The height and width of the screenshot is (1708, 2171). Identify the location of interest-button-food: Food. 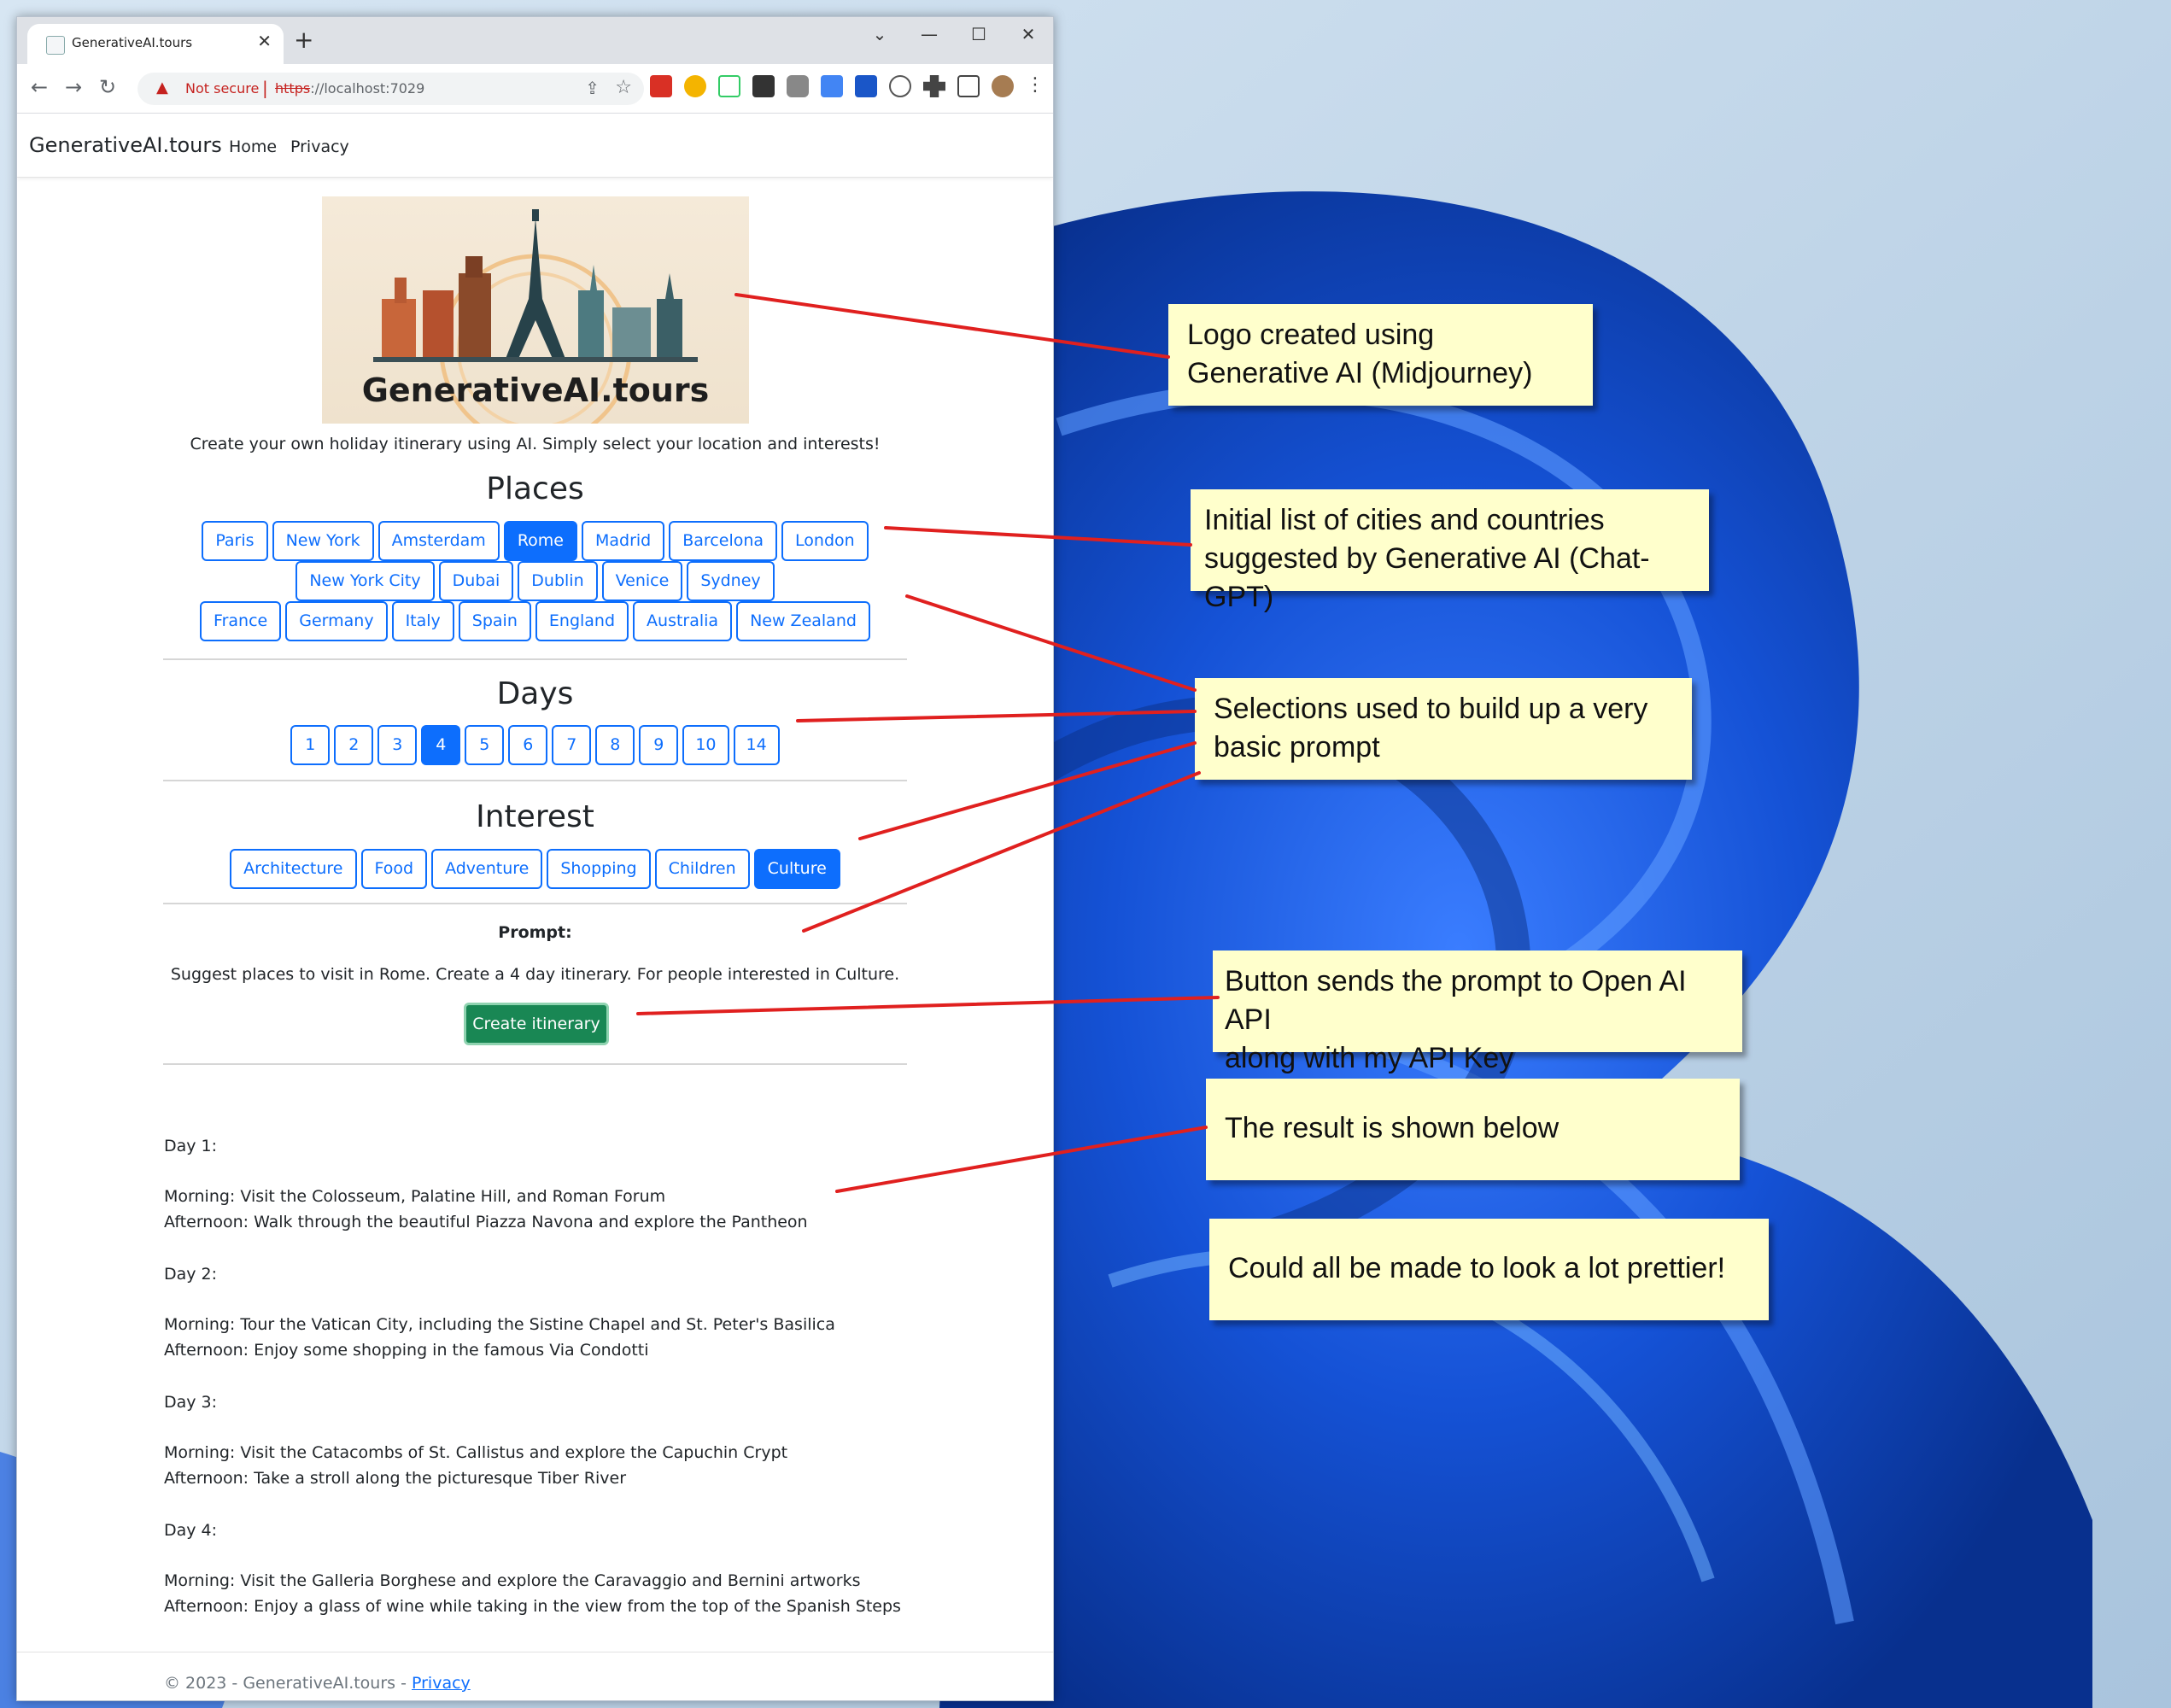
(394, 869).